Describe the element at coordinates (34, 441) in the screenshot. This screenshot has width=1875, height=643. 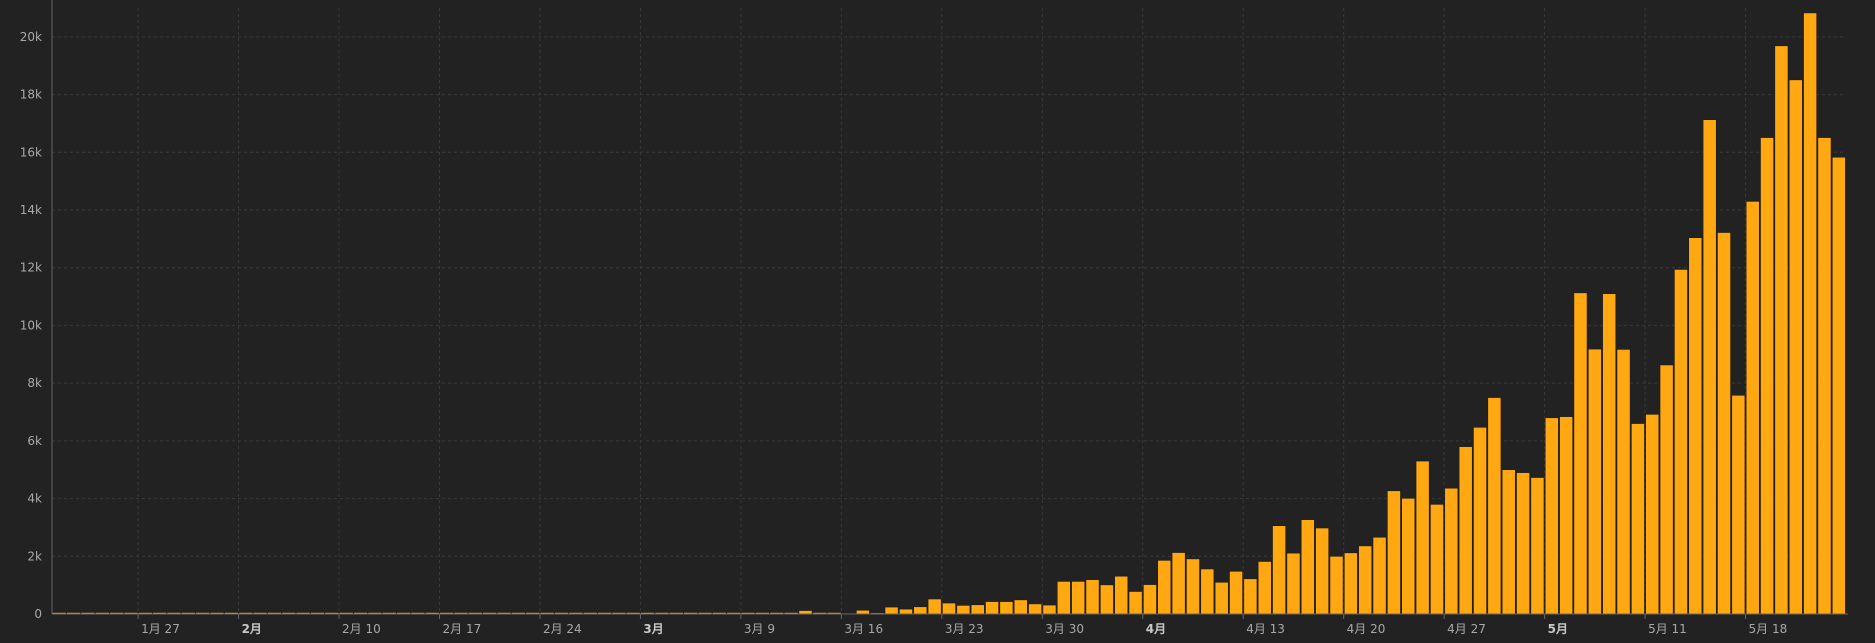
I see `y-tick-label: 6k` at that location.